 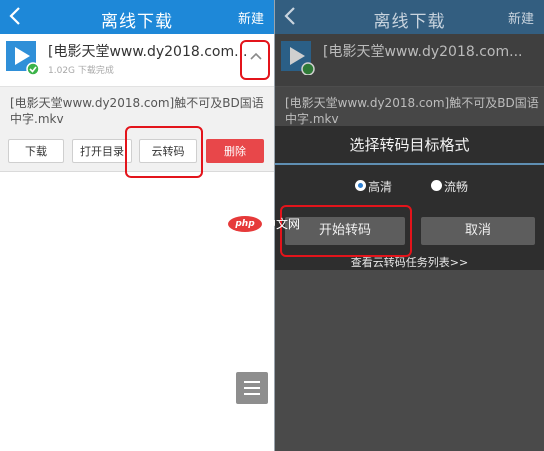 What do you see at coordinates (36, 151) in the screenshot?
I see `download-button: 下载` at bounding box center [36, 151].